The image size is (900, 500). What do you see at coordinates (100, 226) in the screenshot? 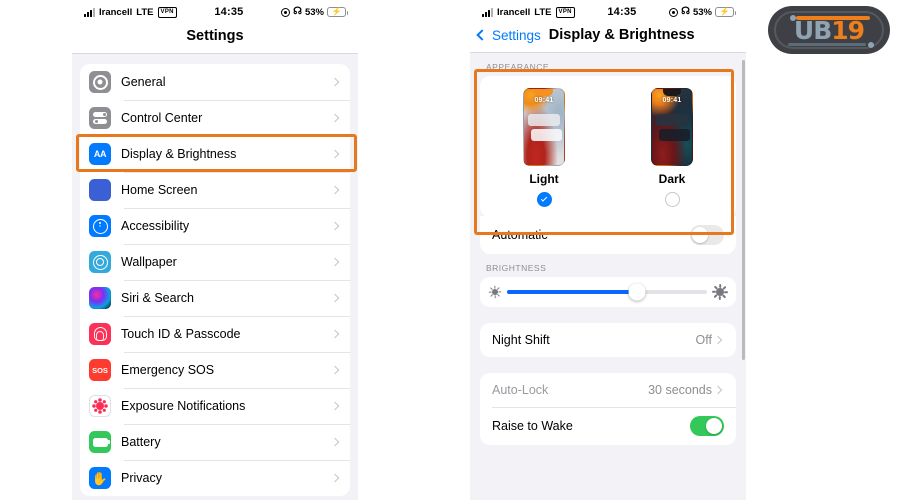
I see `accessibility-icon` at bounding box center [100, 226].